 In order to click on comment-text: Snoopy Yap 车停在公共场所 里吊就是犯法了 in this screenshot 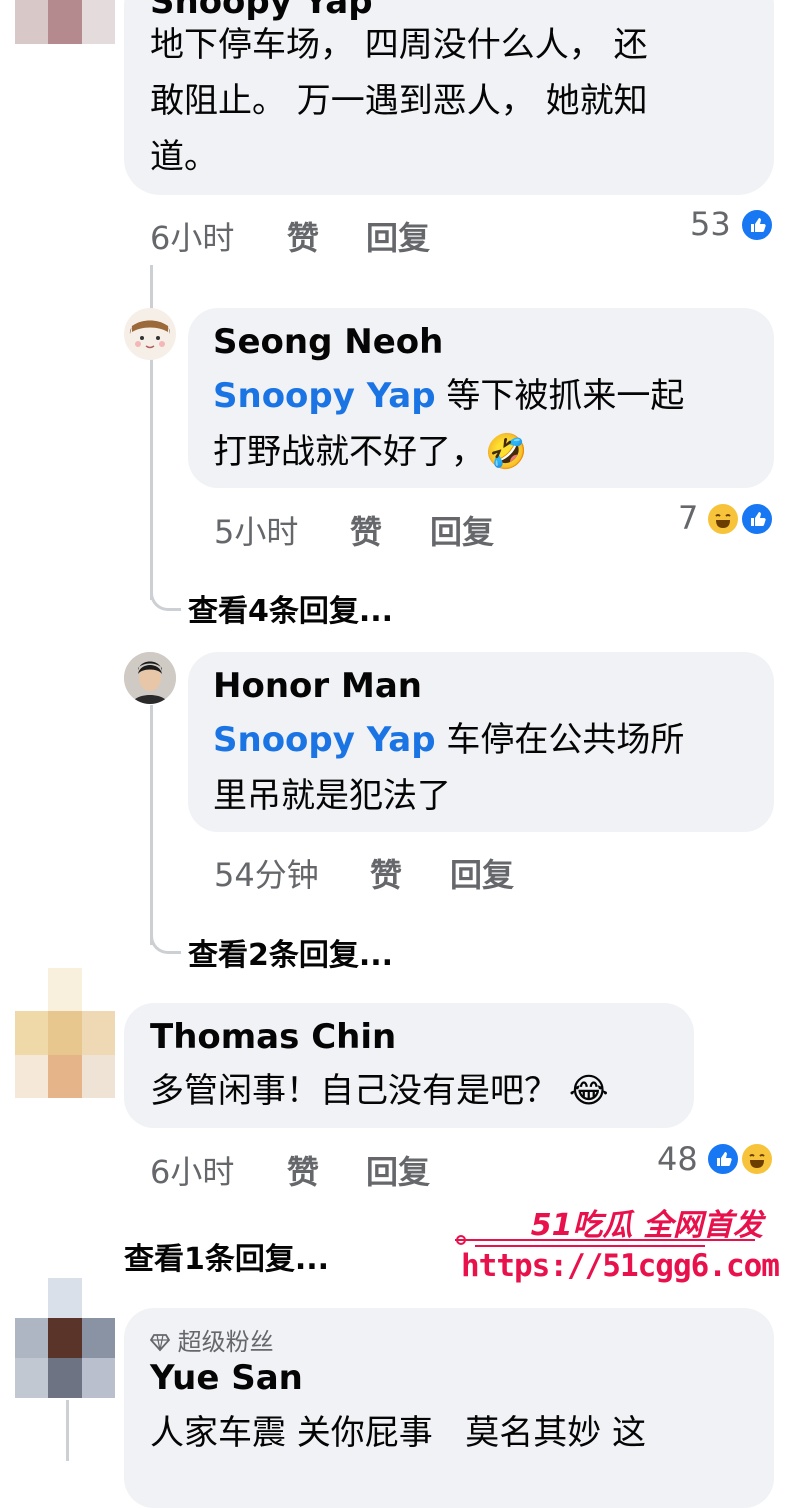, I will do `click(493, 768)`.